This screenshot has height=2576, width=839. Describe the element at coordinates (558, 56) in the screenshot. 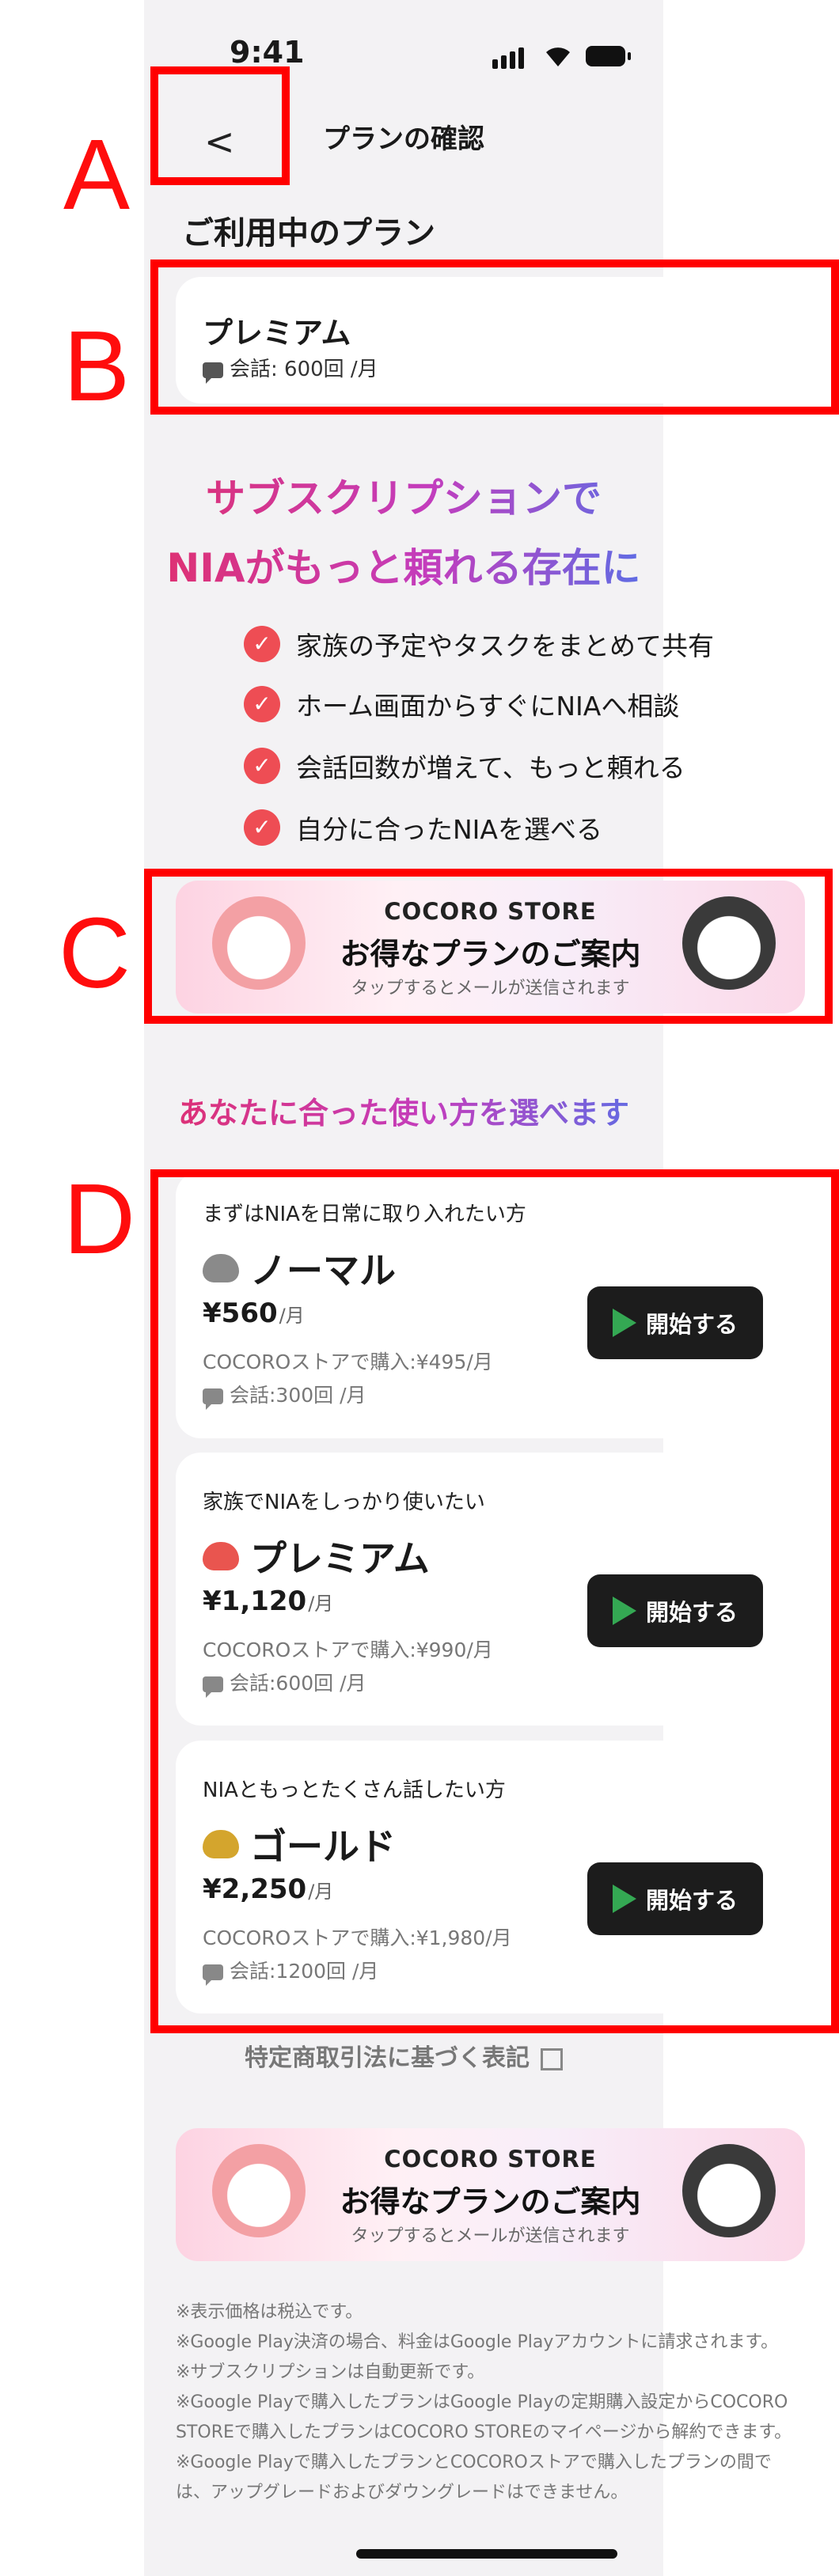

I see `wifi-icon` at that location.